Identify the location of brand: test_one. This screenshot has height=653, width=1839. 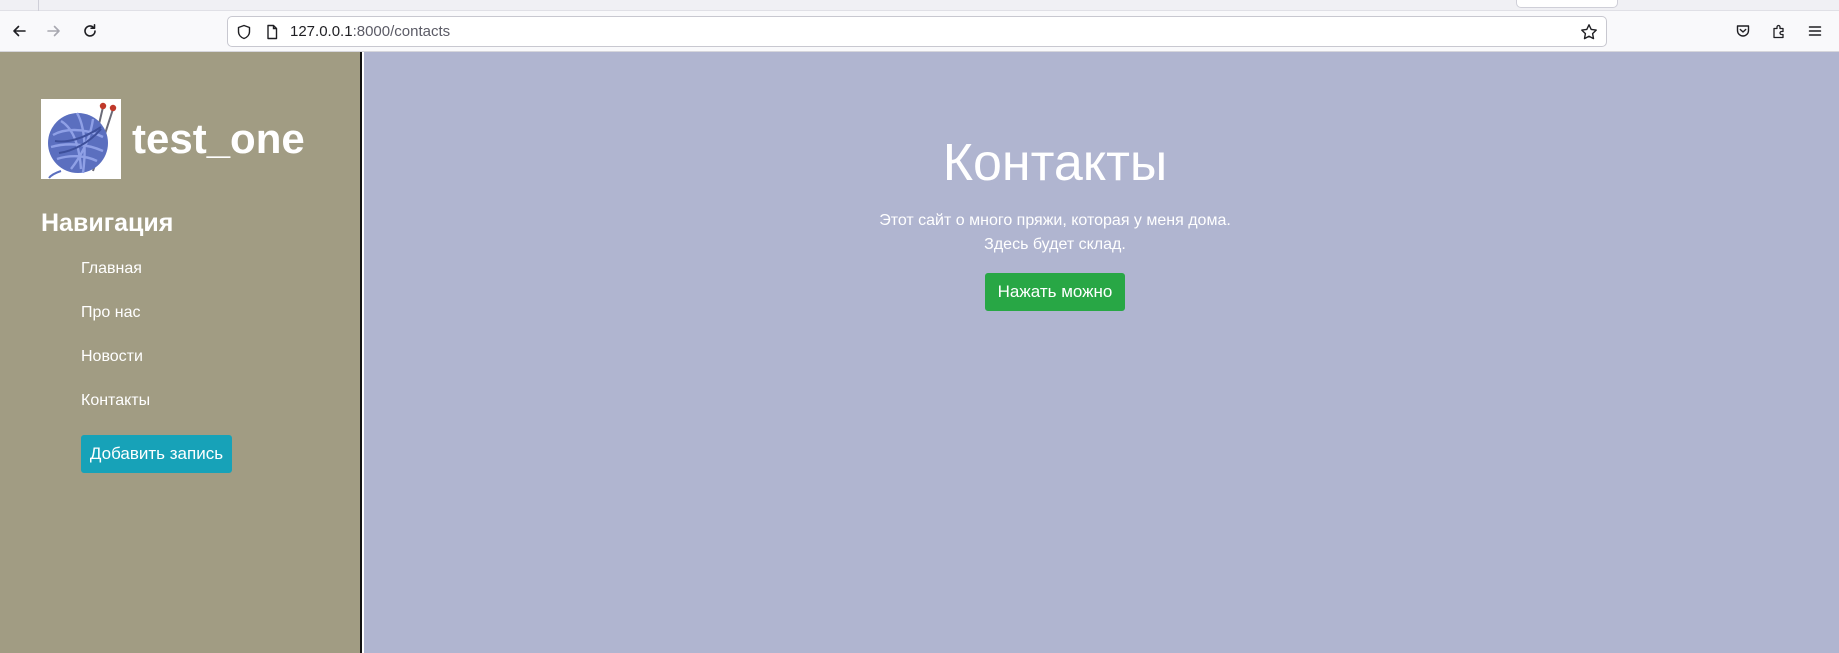
(173, 139).